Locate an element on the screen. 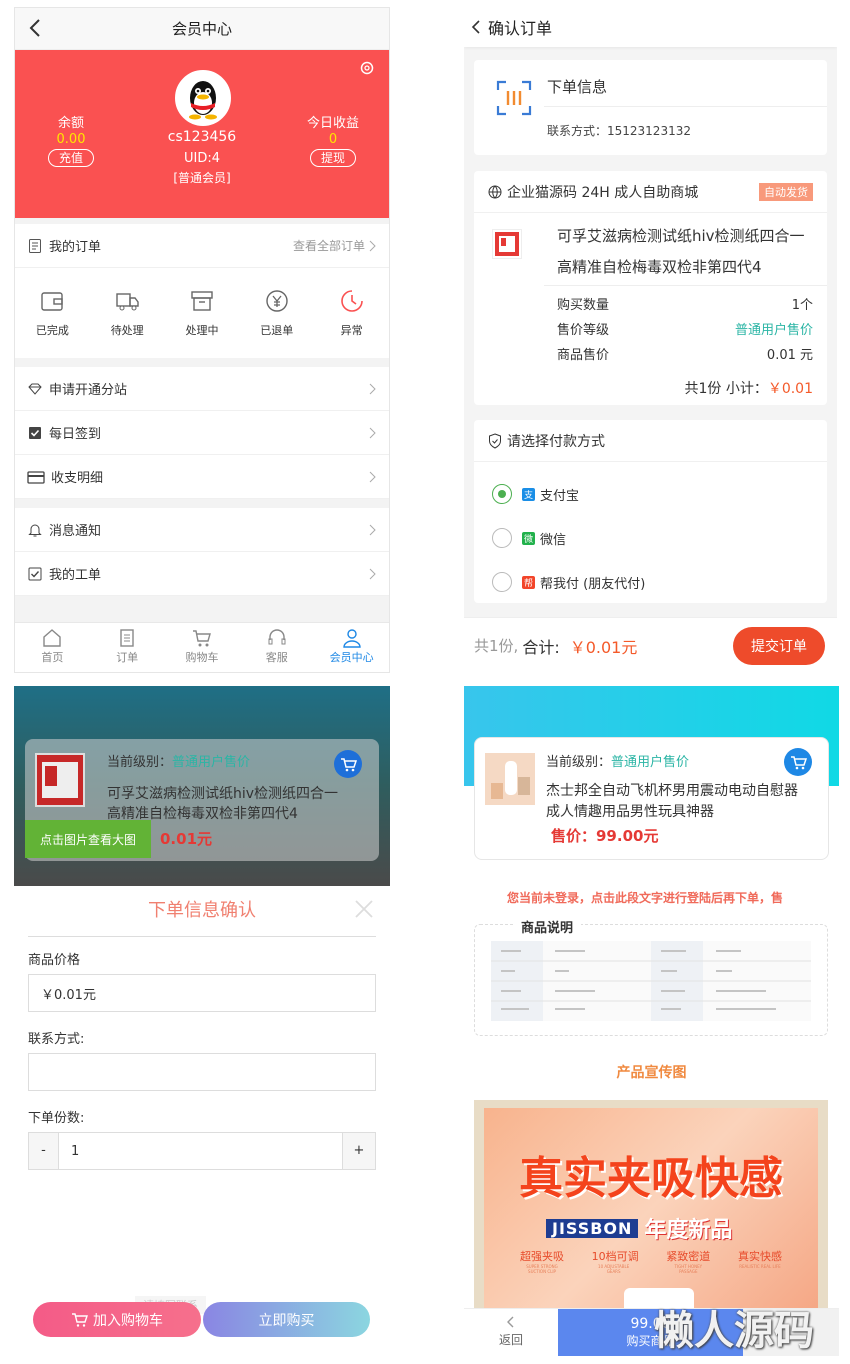 The height and width of the screenshot is (1364, 850). quantity-row: 购买数量 1个 is located at coordinates (685, 305).